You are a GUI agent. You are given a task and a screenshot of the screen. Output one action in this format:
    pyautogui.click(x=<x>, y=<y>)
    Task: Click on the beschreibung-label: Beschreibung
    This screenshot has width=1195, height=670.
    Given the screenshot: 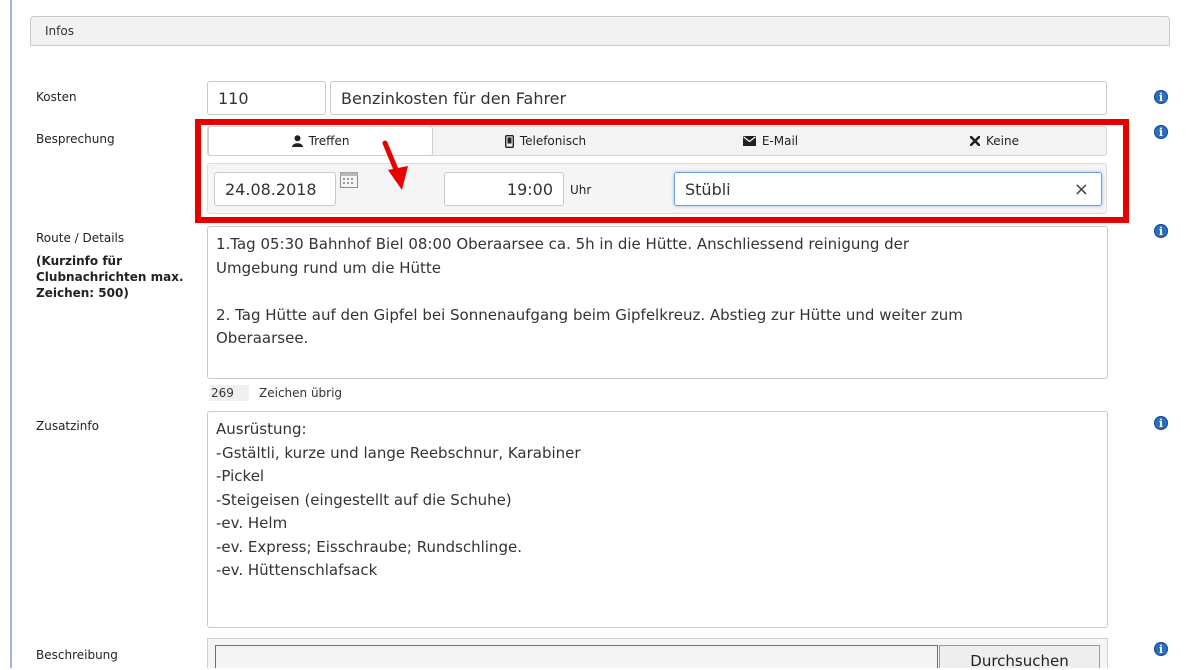 What is the action you would take?
    pyautogui.click(x=77, y=655)
    